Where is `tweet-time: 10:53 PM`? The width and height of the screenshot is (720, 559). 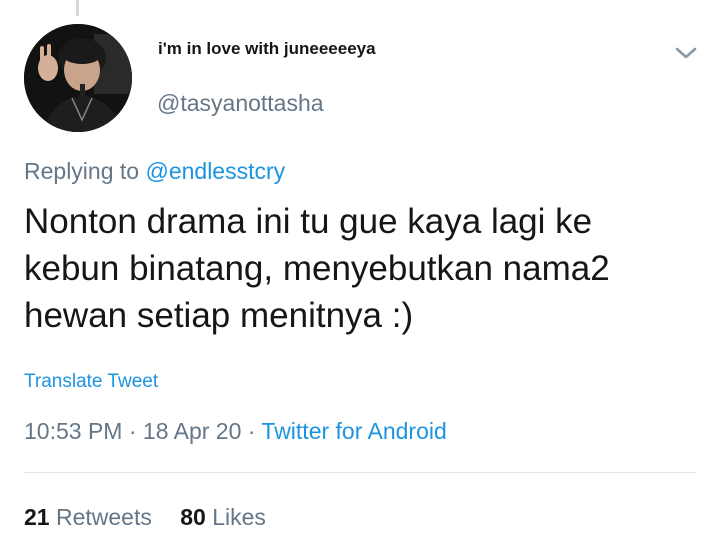
tweet-time: 10:53 PM is located at coordinates (73, 431).